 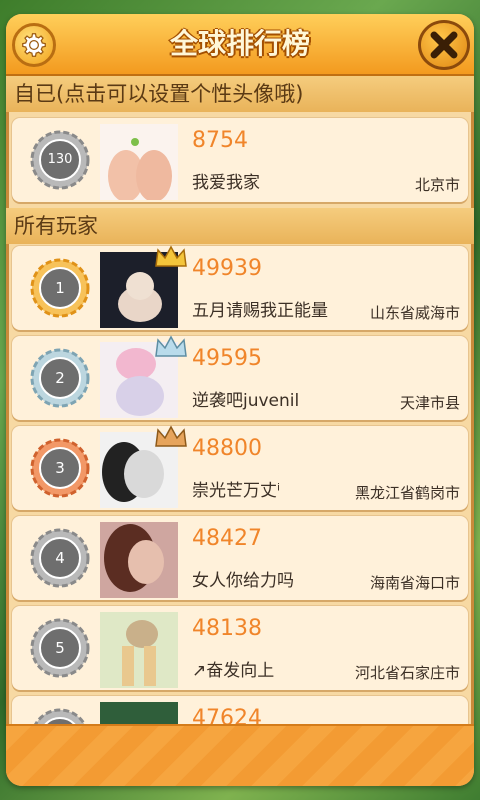 I want to click on rank-number: 5, so click(x=60, y=648).